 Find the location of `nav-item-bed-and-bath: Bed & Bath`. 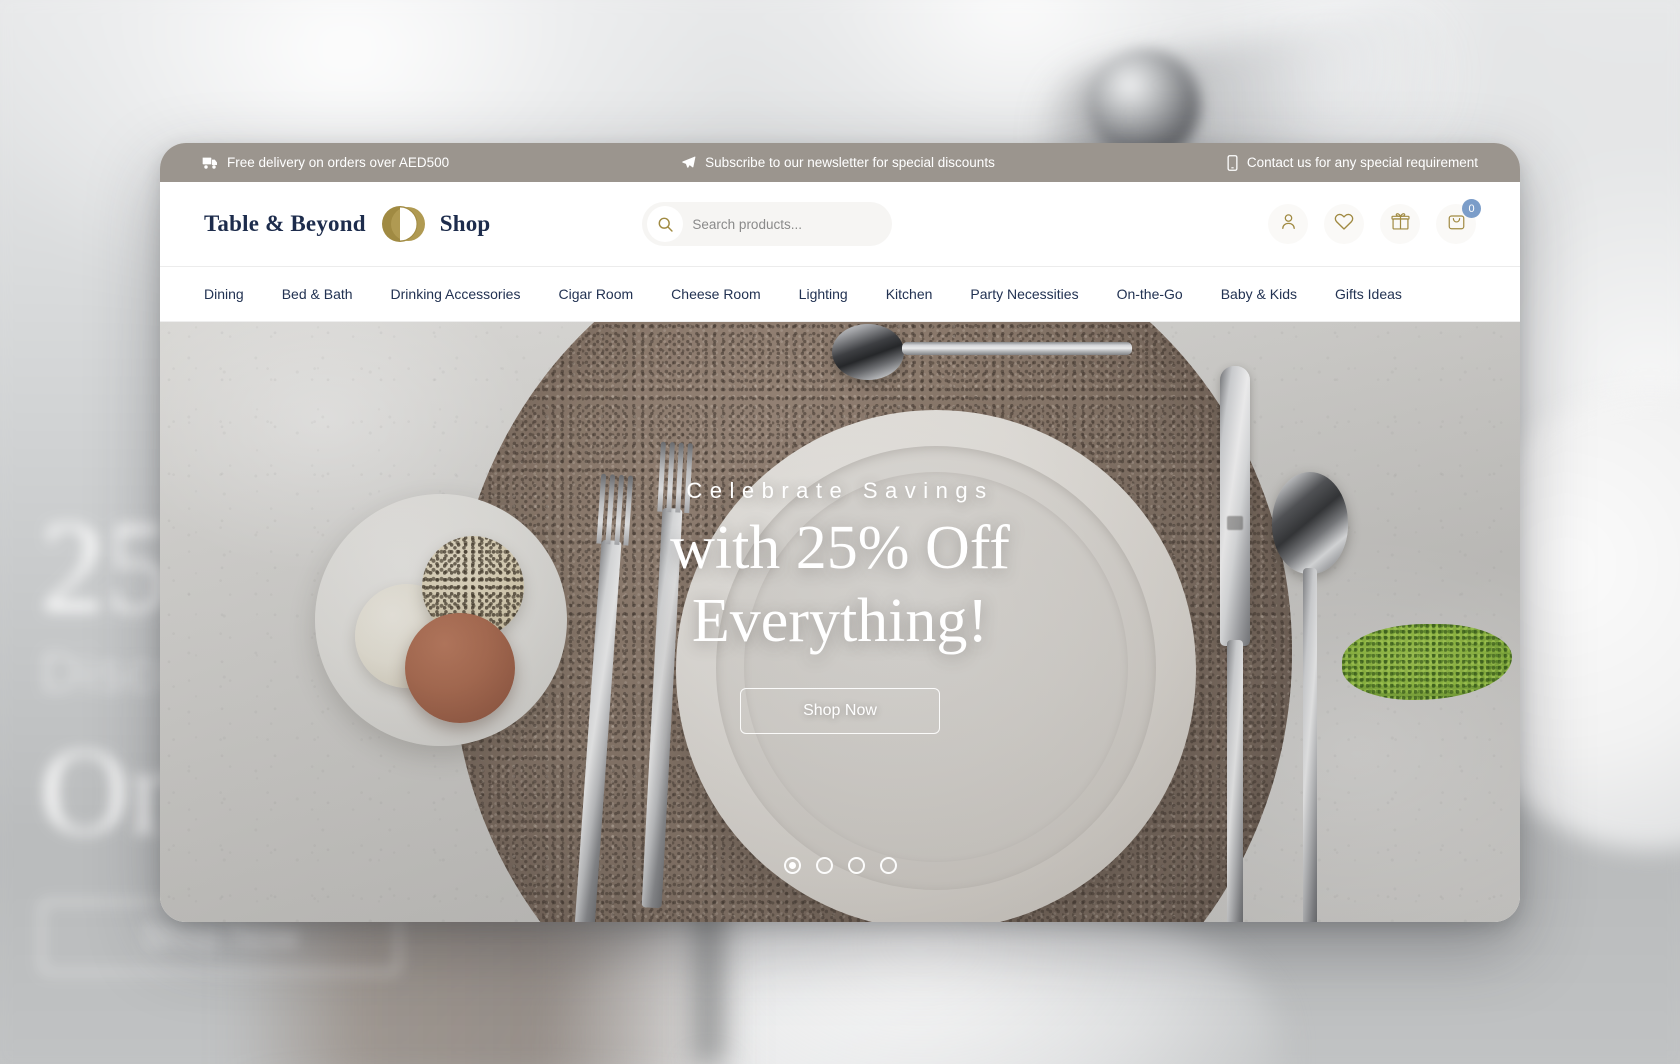

nav-item-bed-and-bath: Bed & Bath is located at coordinates (317, 294).